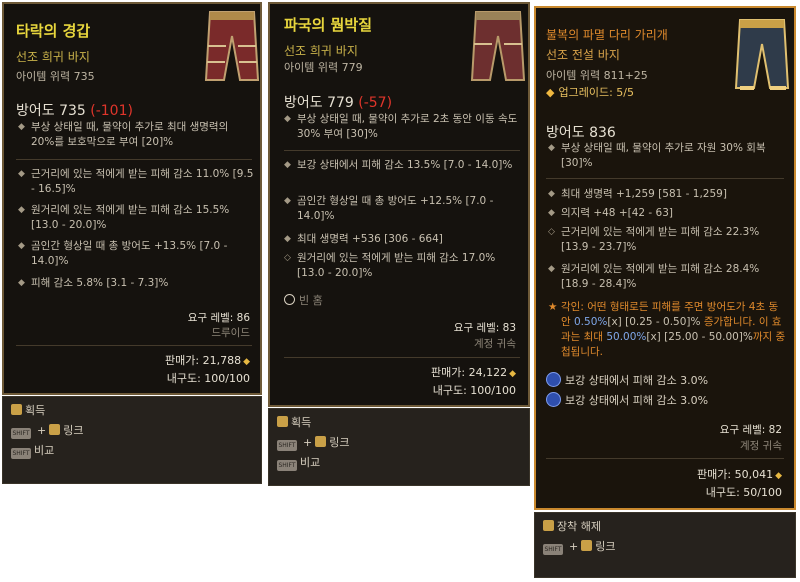  I want to click on item-name: 불복의 파멸 다리 가리개, so click(607, 35).